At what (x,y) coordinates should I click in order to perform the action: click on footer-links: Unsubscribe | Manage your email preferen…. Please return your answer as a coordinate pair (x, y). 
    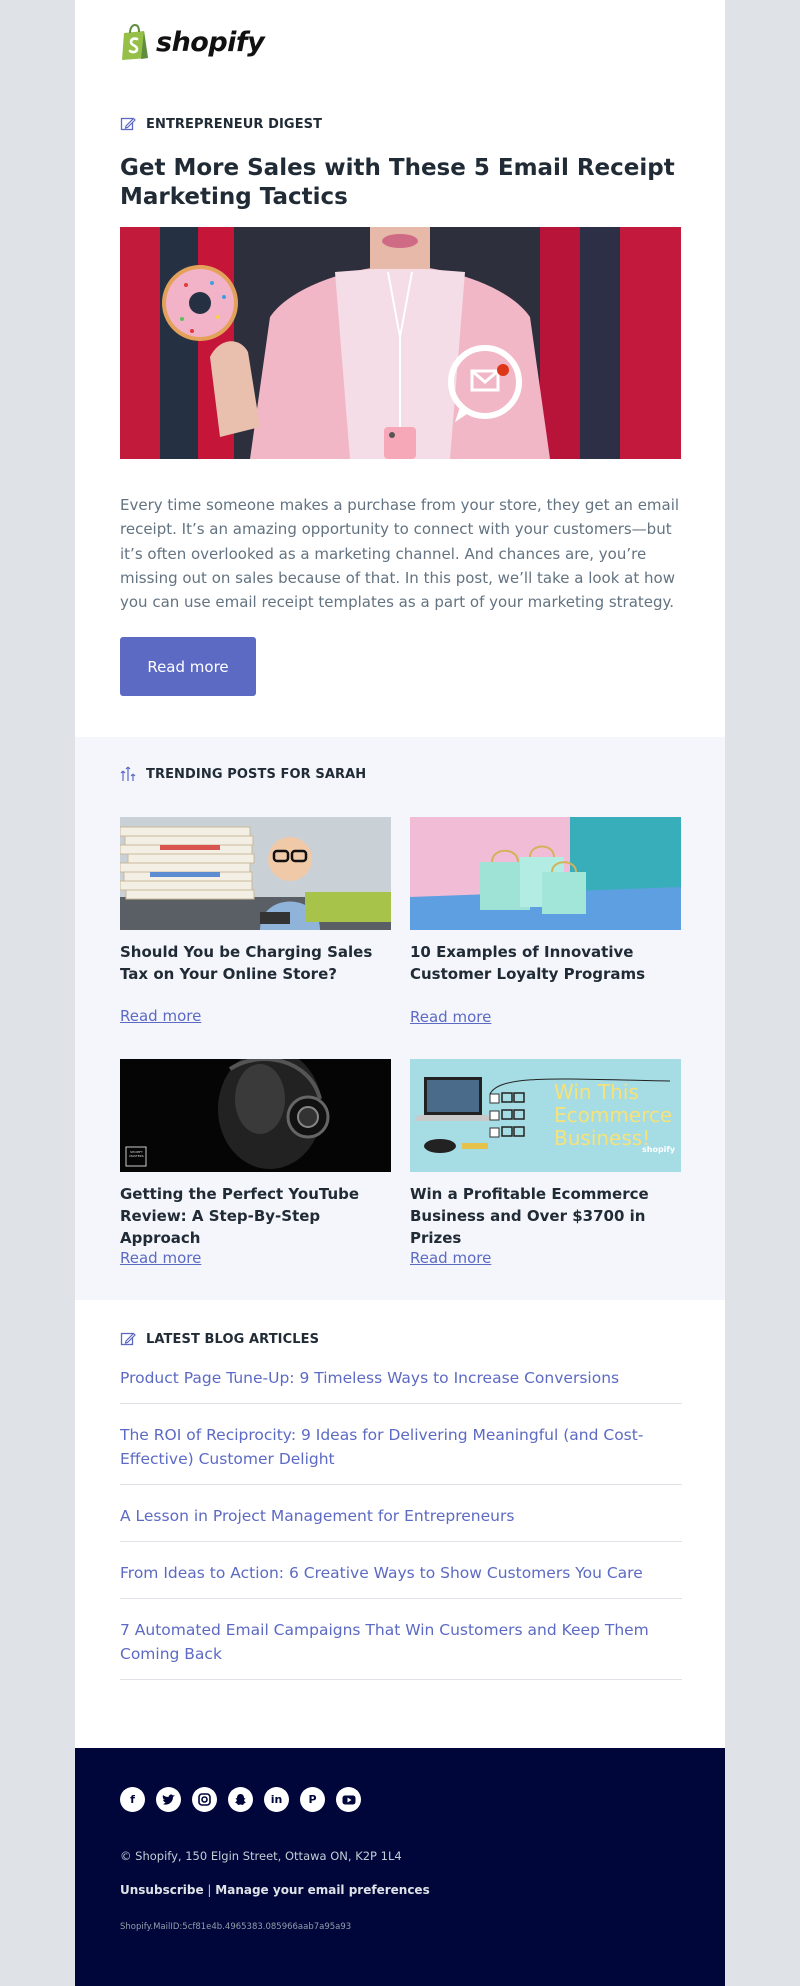
    Looking at the image, I should click on (275, 1890).